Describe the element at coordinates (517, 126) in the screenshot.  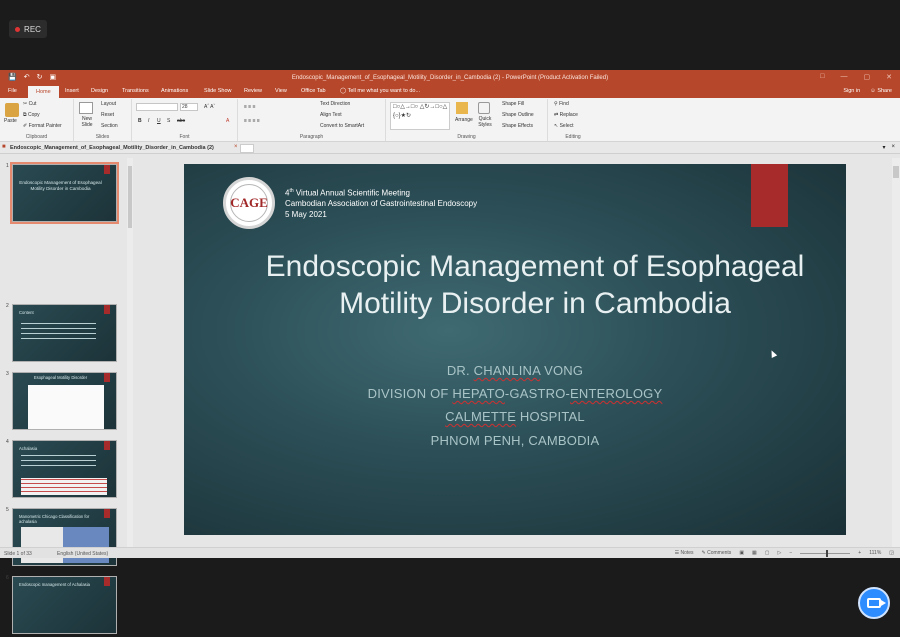
I see `shape-effects-button: Shape Effects` at that location.